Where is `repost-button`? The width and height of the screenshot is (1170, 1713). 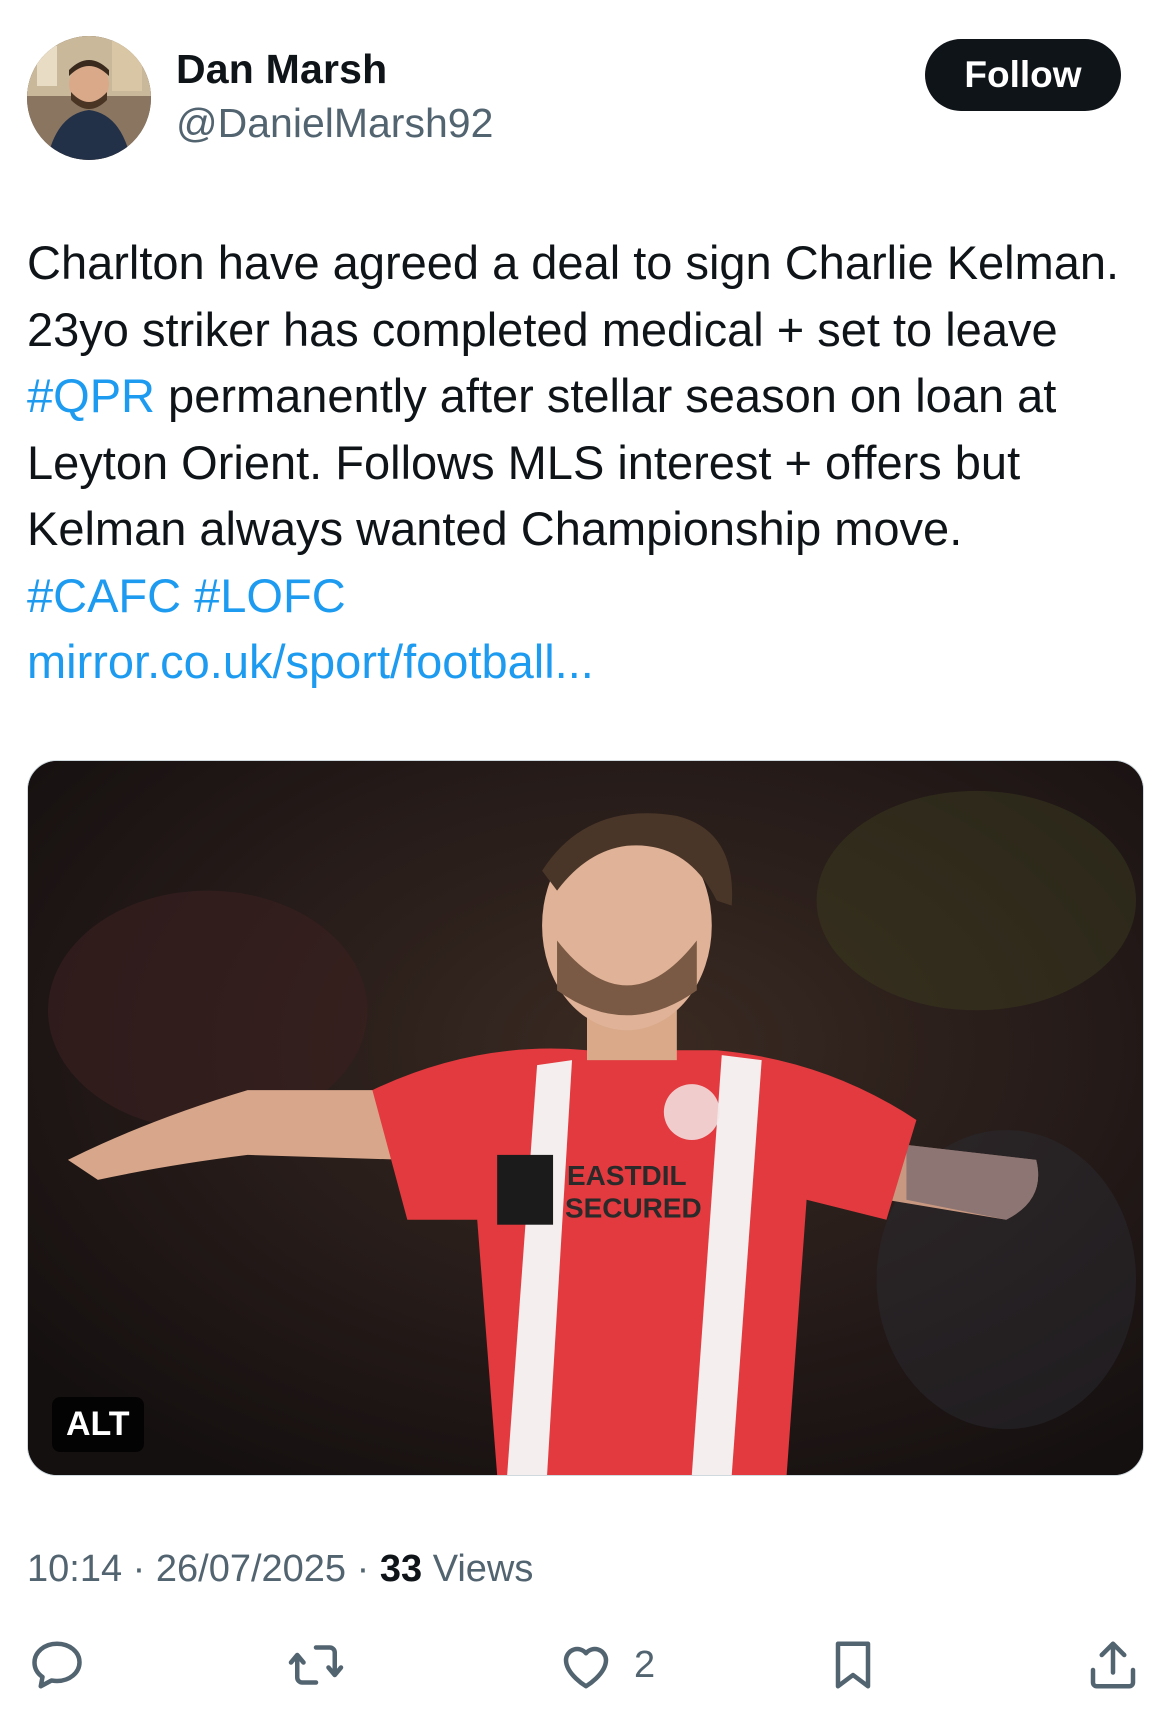
repost-button is located at coordinates (316, 1665).